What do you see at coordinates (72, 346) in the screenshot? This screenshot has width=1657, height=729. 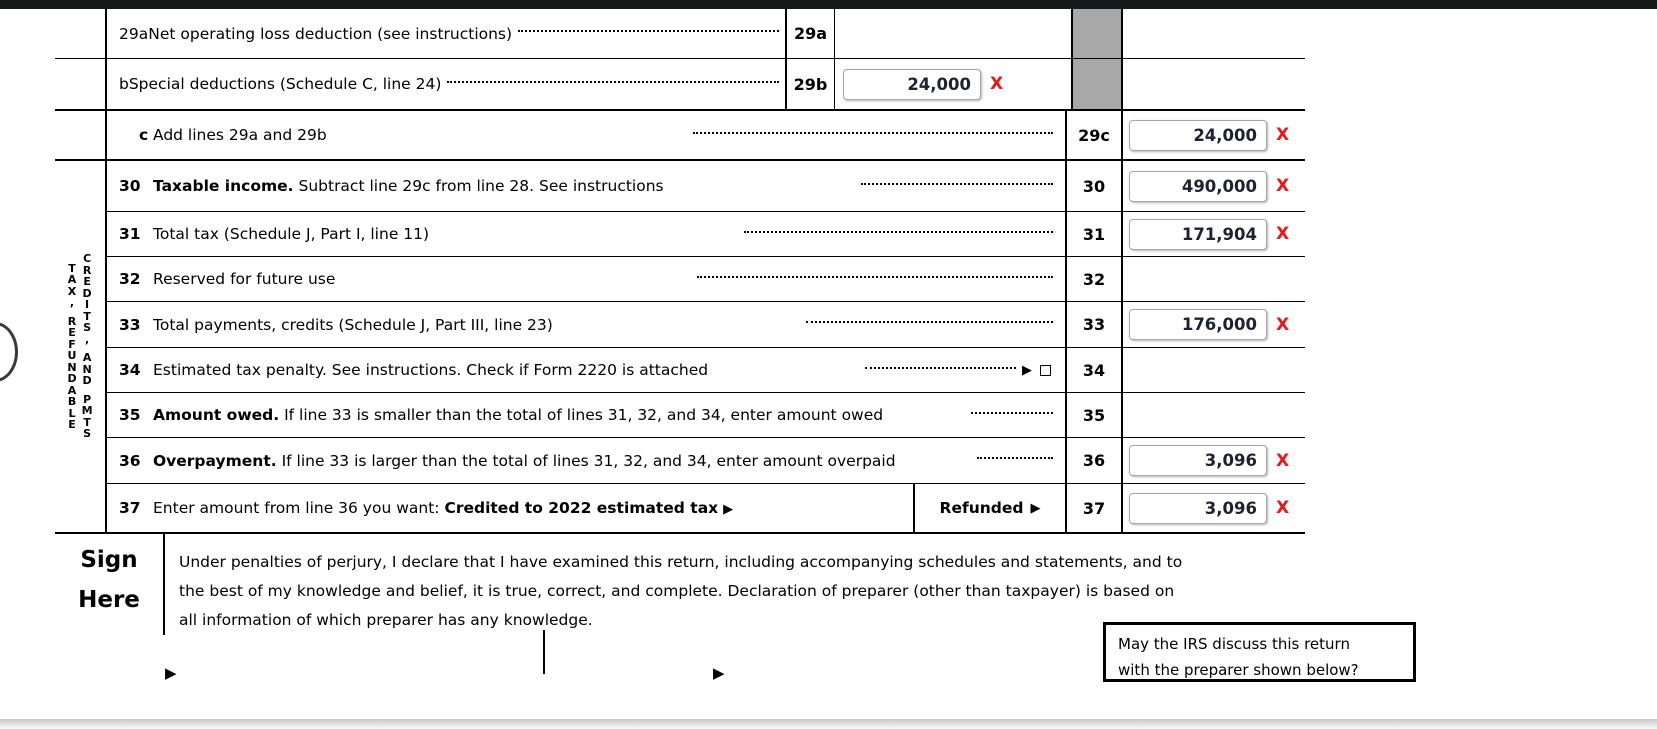 I see `rail-label-column-left: TAX, REFUN DABLE` at bounding box center [72, 346].